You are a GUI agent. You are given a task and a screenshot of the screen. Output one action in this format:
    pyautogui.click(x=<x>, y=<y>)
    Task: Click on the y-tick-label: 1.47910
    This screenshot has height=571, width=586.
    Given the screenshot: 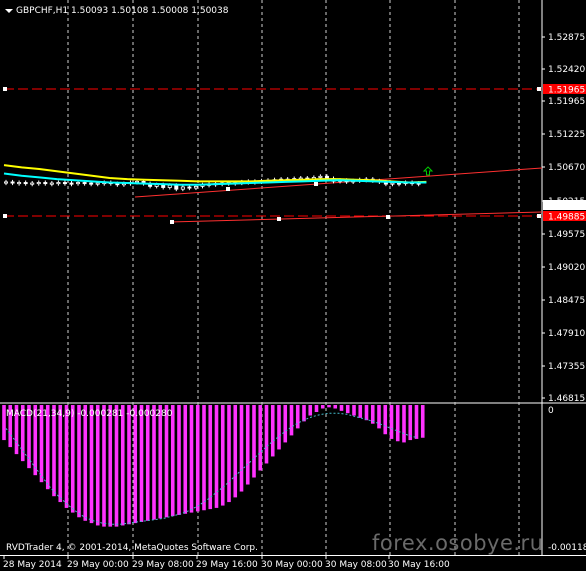 What is the action you would take?
    pyautogui.click(x=566, y=334)
    